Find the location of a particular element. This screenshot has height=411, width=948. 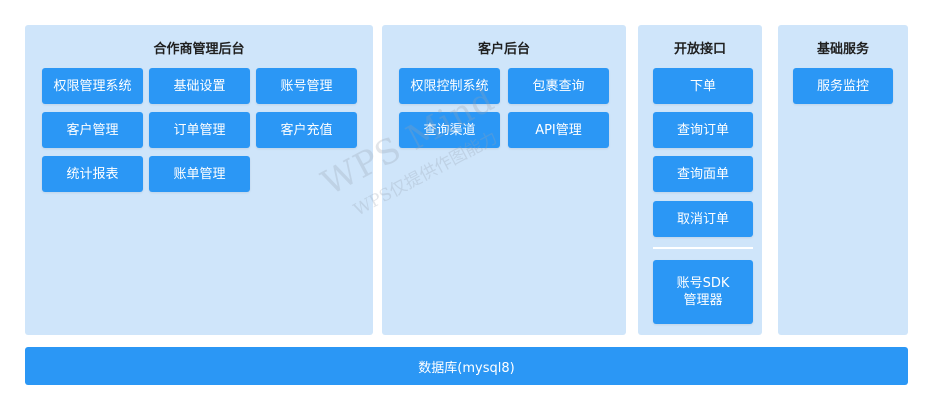

place-order-button: 下单 is located at coordinates (703, 86).